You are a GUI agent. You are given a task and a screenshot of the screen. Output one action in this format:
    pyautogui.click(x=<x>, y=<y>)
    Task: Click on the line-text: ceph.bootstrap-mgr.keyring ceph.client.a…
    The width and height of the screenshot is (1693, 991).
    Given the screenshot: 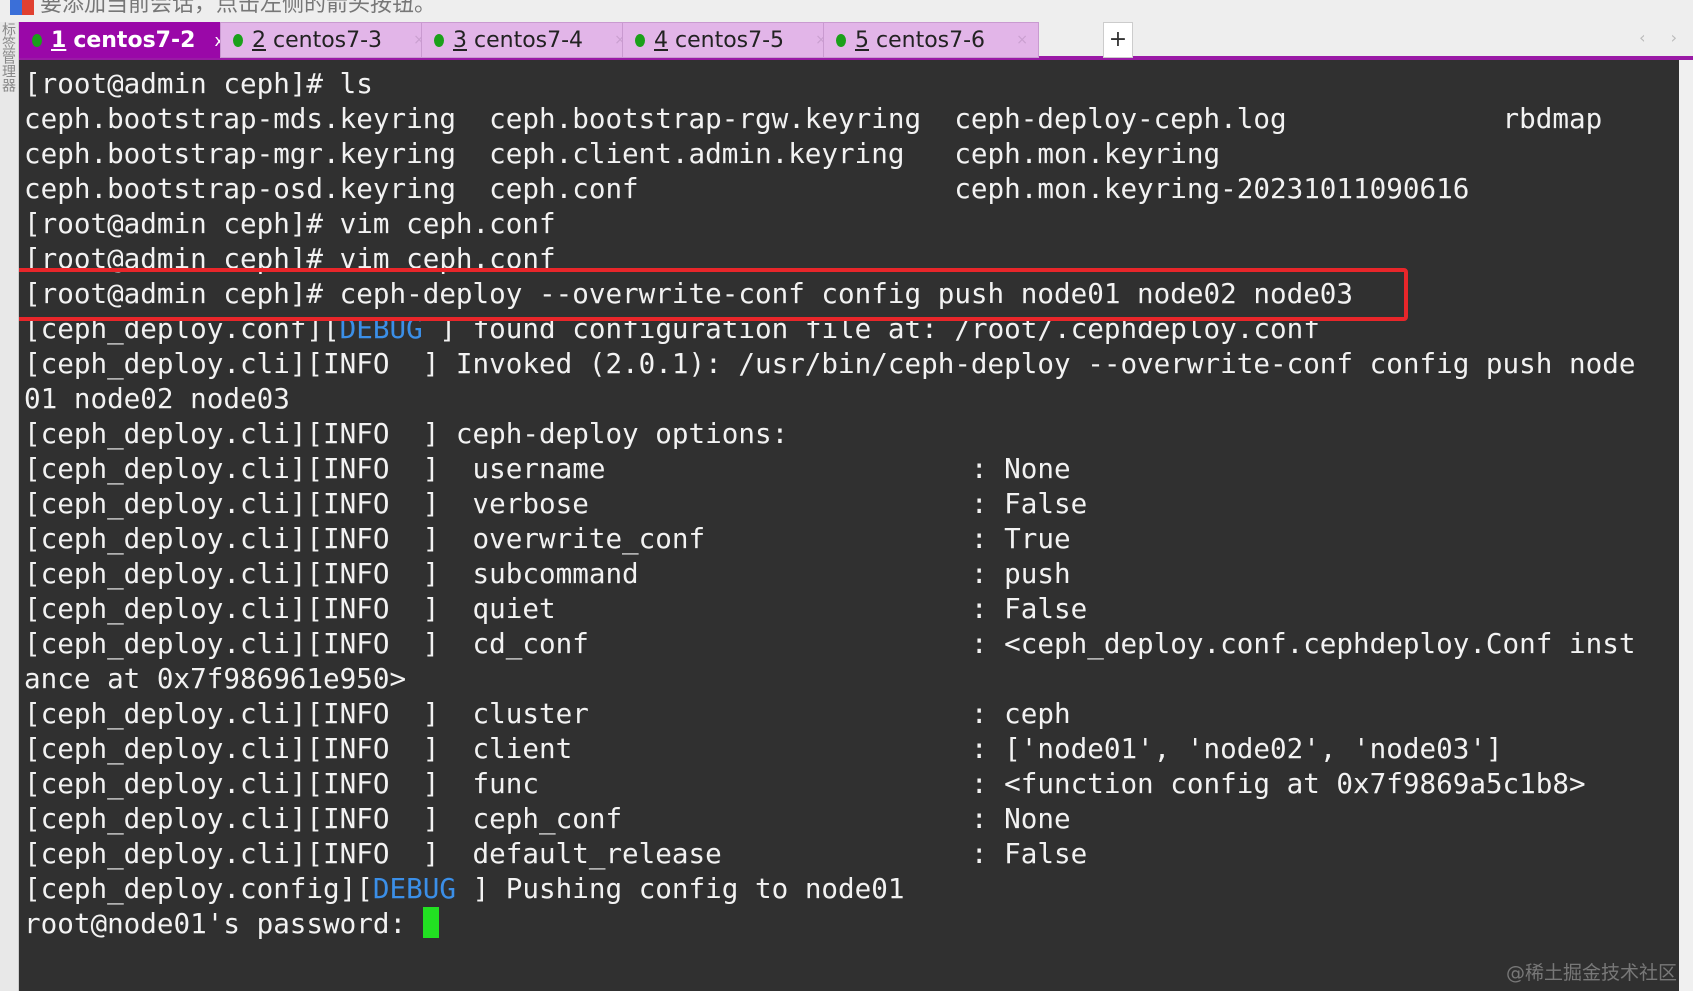 What is the action you would take?
    pyautogui.click(x=622, y=153)
    